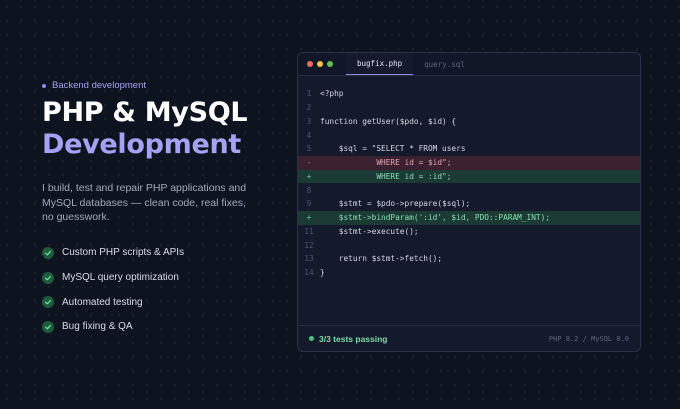 This screenshot has height=409, width=680. What do you see at coordinates (469, 273) in the screenshot?
I see `code-line: 14}` at bounding box center [469, 273].